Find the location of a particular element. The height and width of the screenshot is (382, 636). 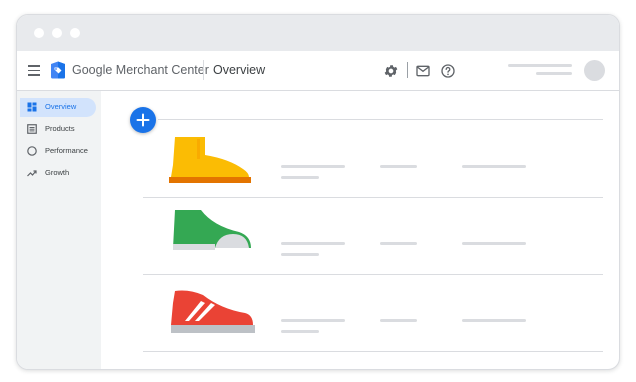

sidebar-item-label: Overview is located at coordinates (61, 106).